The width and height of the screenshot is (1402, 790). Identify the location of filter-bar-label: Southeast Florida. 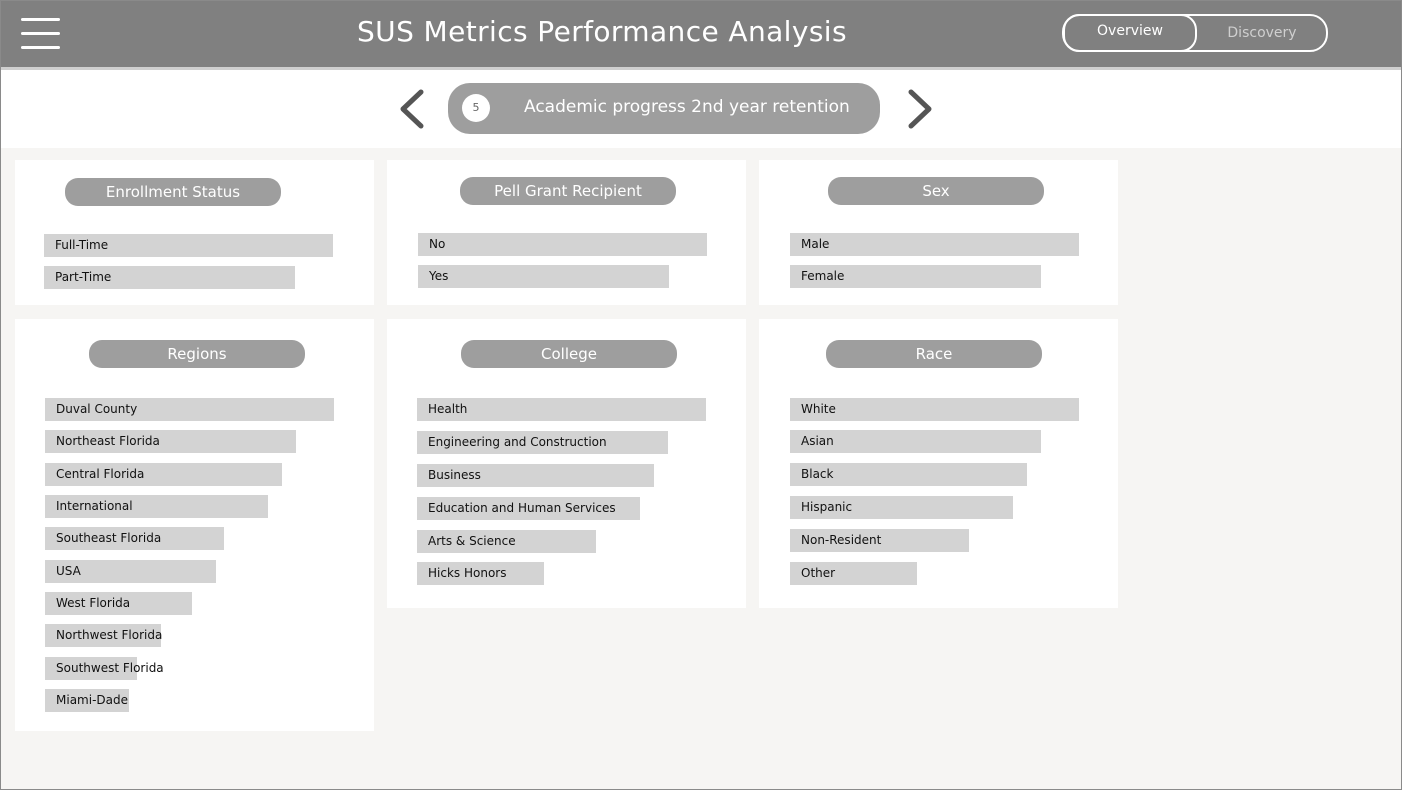
(109, 538).